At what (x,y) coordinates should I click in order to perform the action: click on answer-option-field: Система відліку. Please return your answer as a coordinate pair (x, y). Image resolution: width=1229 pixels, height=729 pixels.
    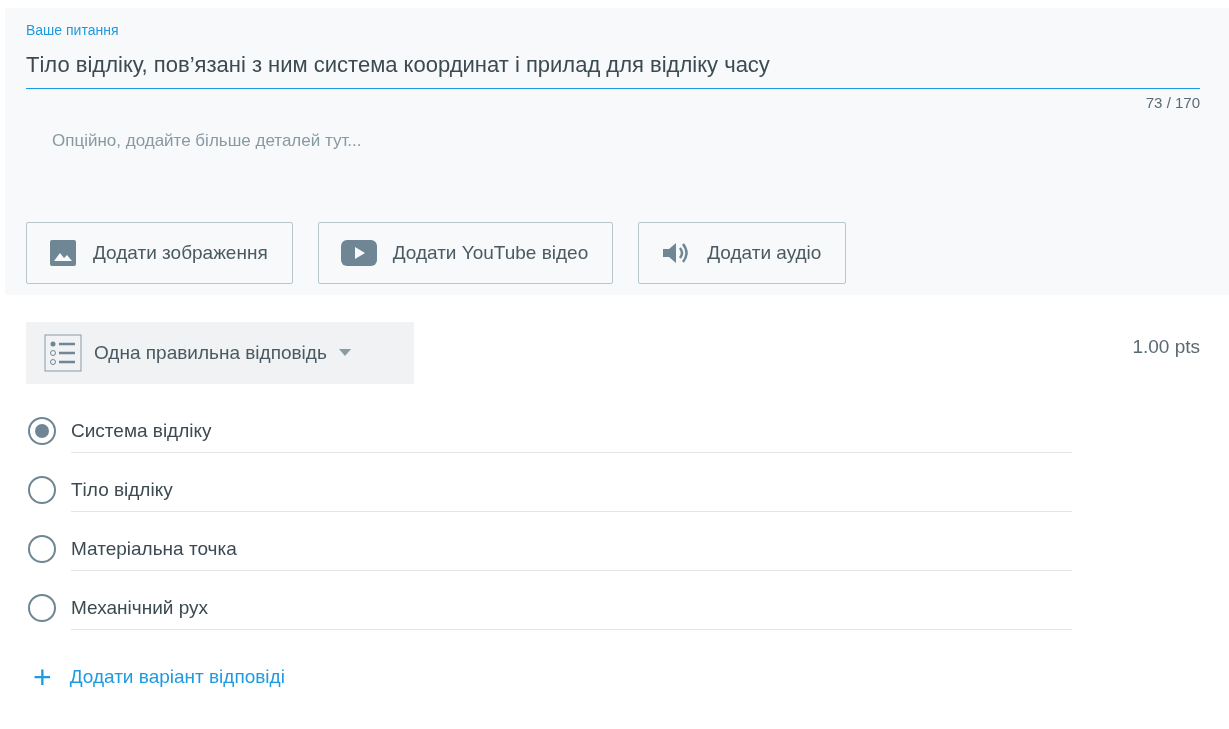
    Looking at the image, I should click on (571, 430).